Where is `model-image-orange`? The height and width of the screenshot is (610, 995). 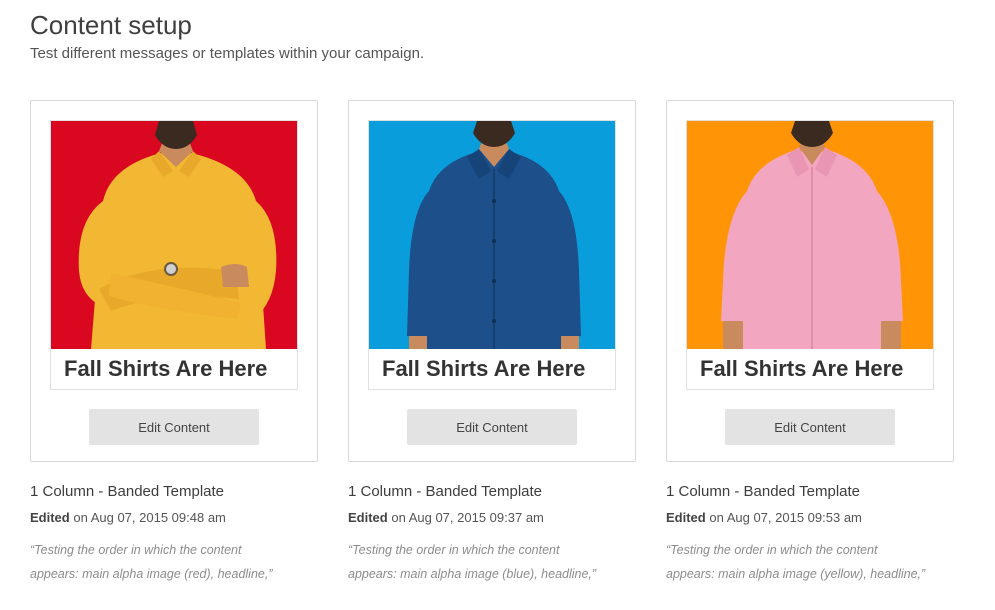
model-image-orange is located at coordinates (810, 235).